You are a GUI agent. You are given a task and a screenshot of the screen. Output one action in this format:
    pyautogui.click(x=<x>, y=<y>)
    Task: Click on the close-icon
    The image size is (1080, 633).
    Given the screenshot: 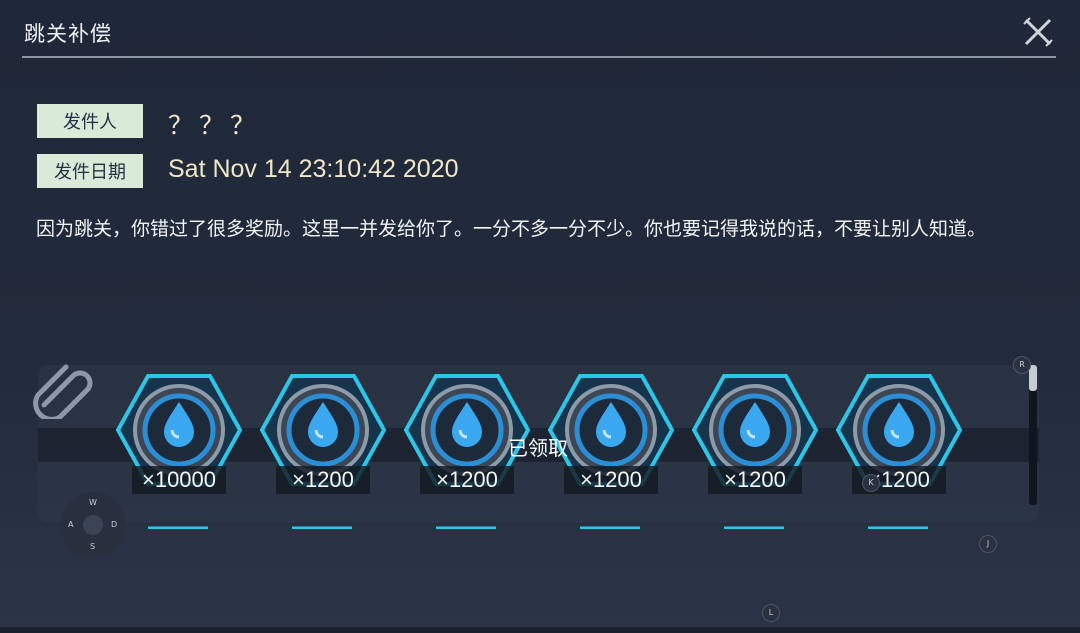 What is the action you would take?
    pyautogui.click(x=1038, y=32)
    